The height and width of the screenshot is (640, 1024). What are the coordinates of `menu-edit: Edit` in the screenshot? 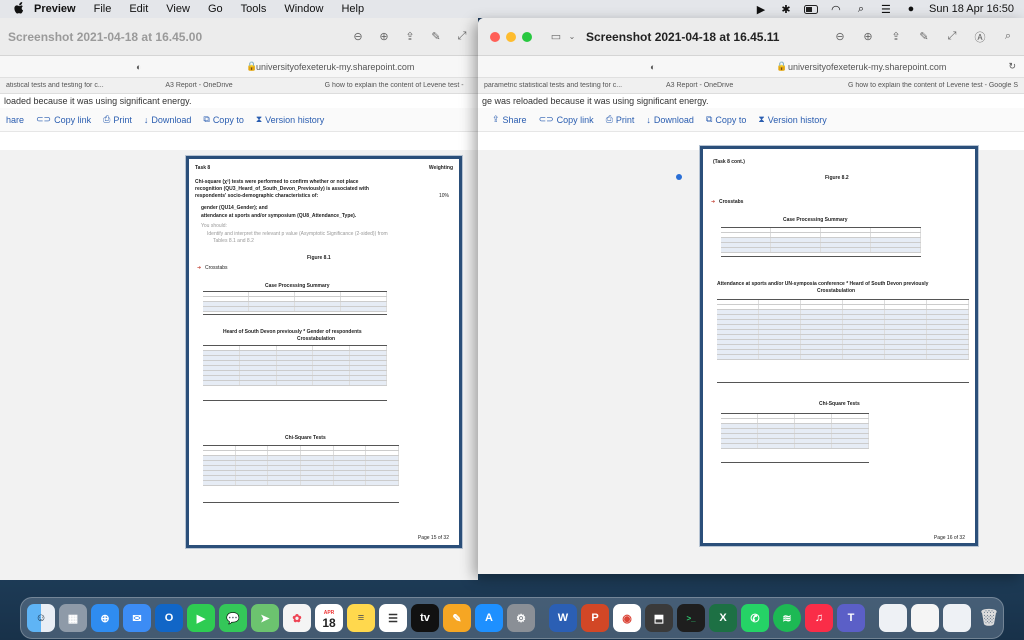 It's located at (138, 9).